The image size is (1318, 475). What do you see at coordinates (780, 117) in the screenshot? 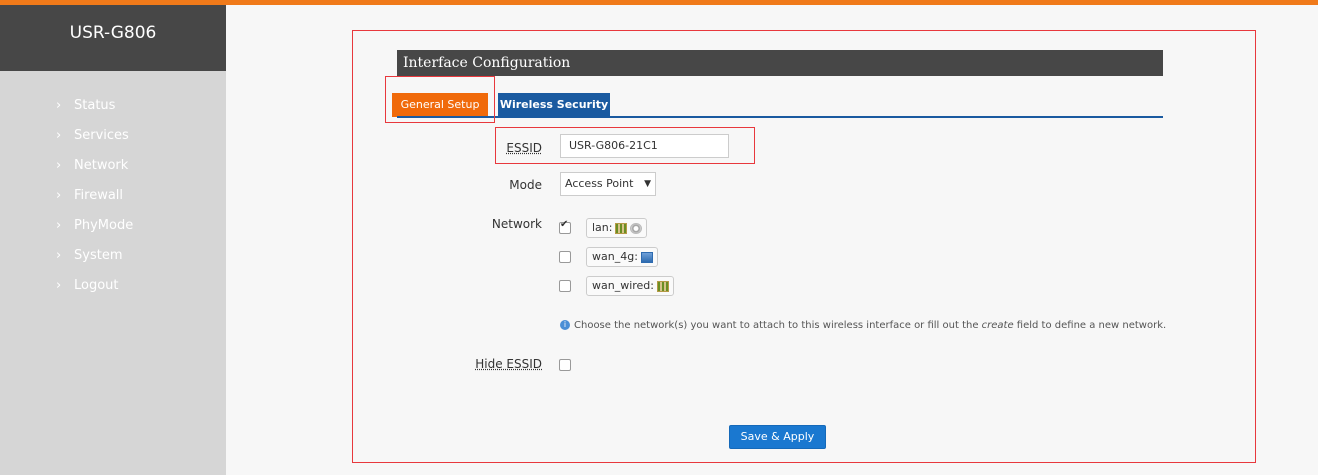
I see `tab-underline` at bounding box center [780, 117].